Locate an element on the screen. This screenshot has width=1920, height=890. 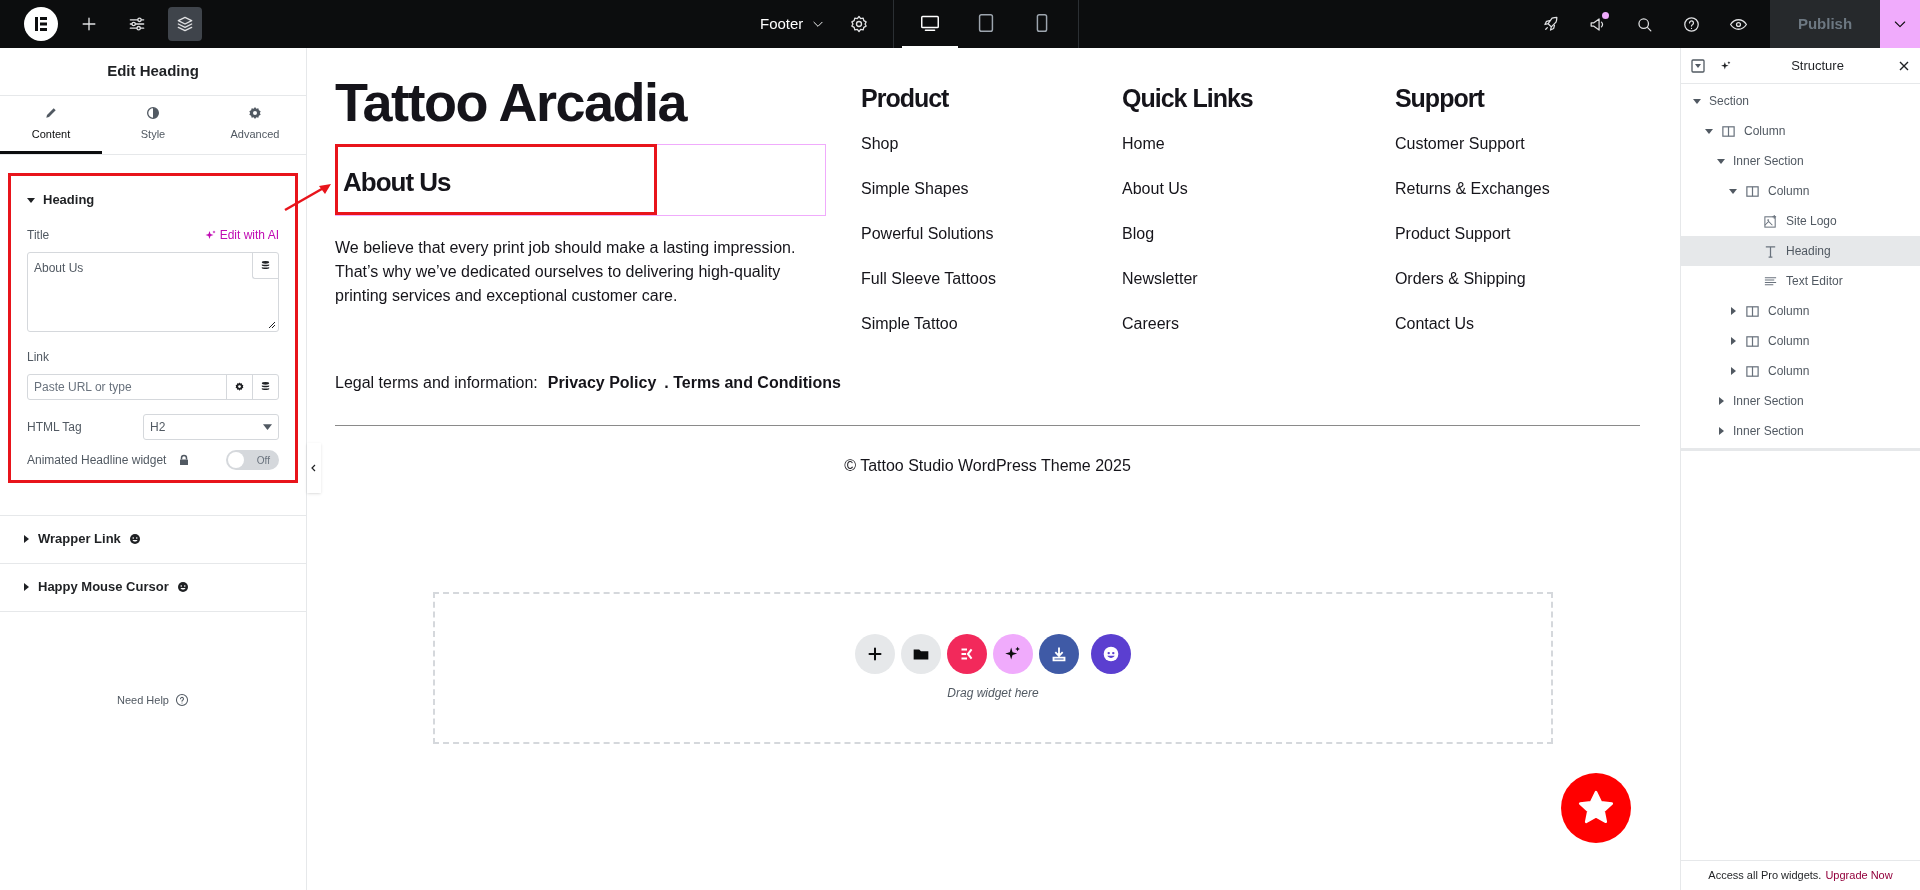
ai-button is located at coordinates (1013, 653).